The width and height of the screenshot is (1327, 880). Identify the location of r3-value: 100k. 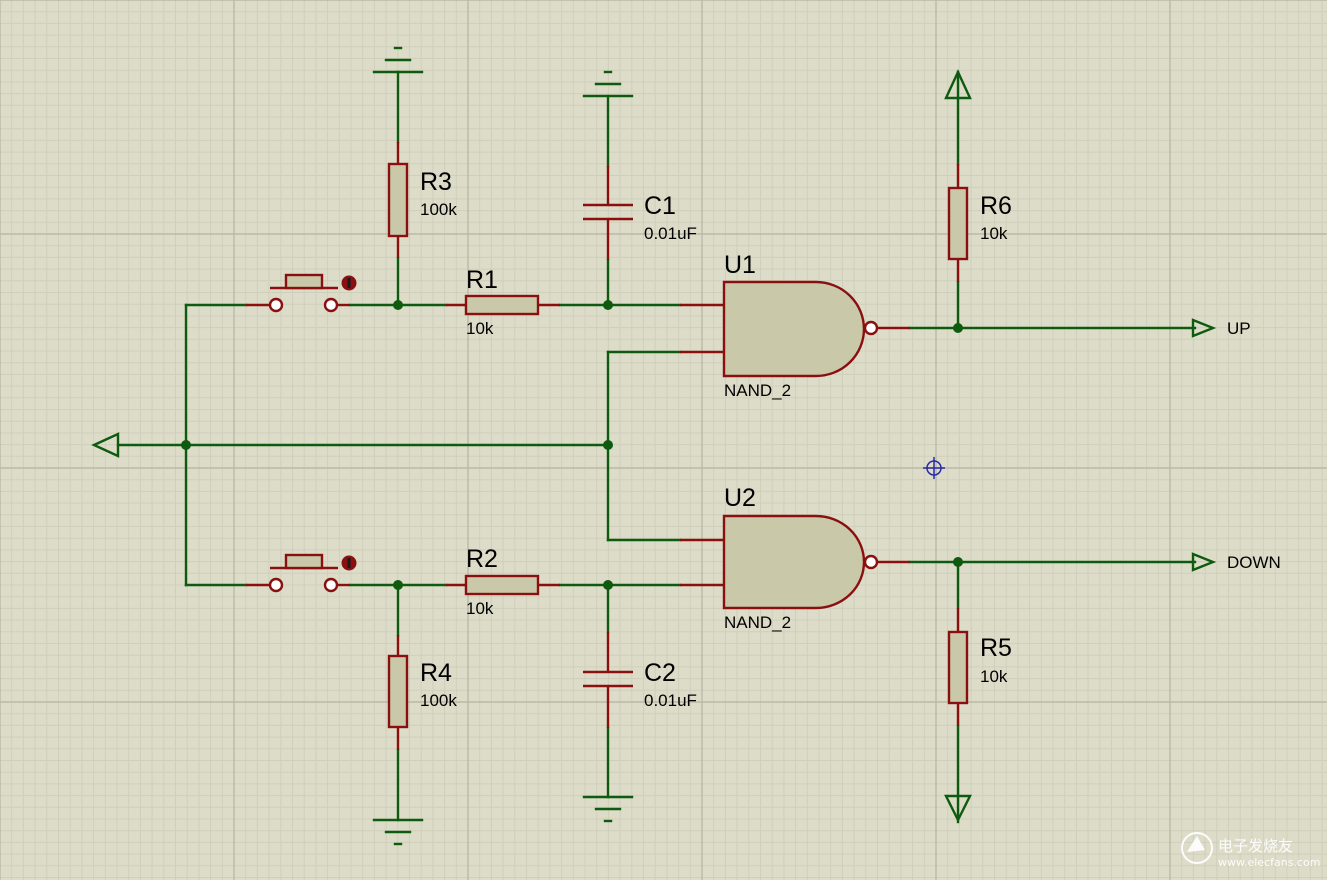
(438, 209).